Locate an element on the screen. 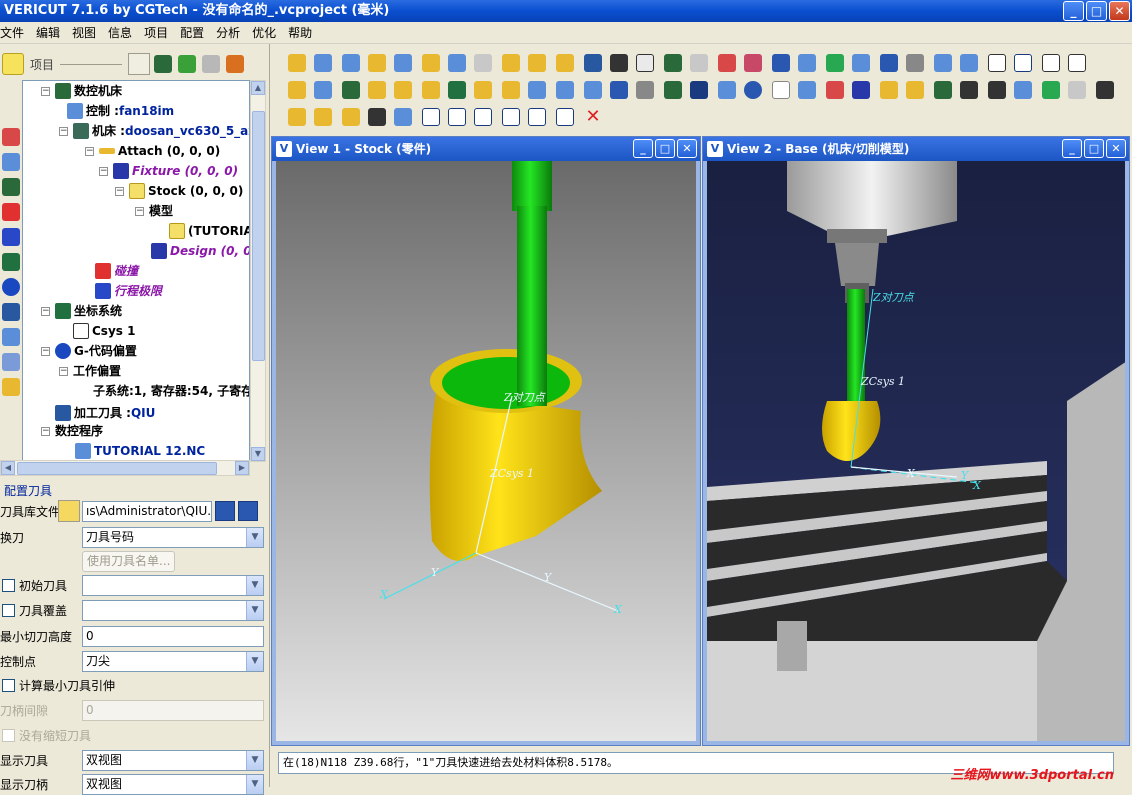  initial-tool-select: ▼ is located at coordinates (173, 585).